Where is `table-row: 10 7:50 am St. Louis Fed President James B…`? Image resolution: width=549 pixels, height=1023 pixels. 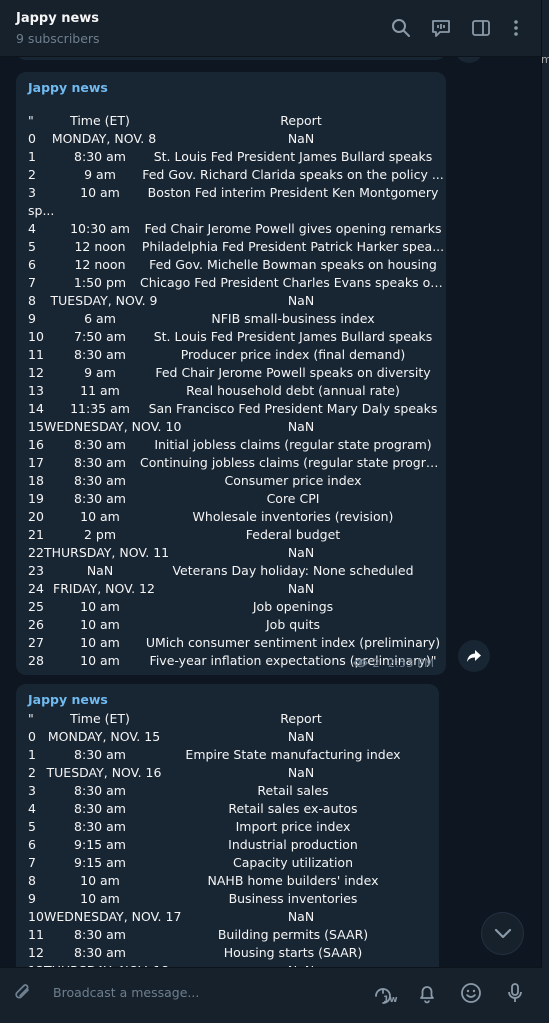
table-row: 10 7:50 am St. Louis Fed President James B… is located at coordinates (233, 337).